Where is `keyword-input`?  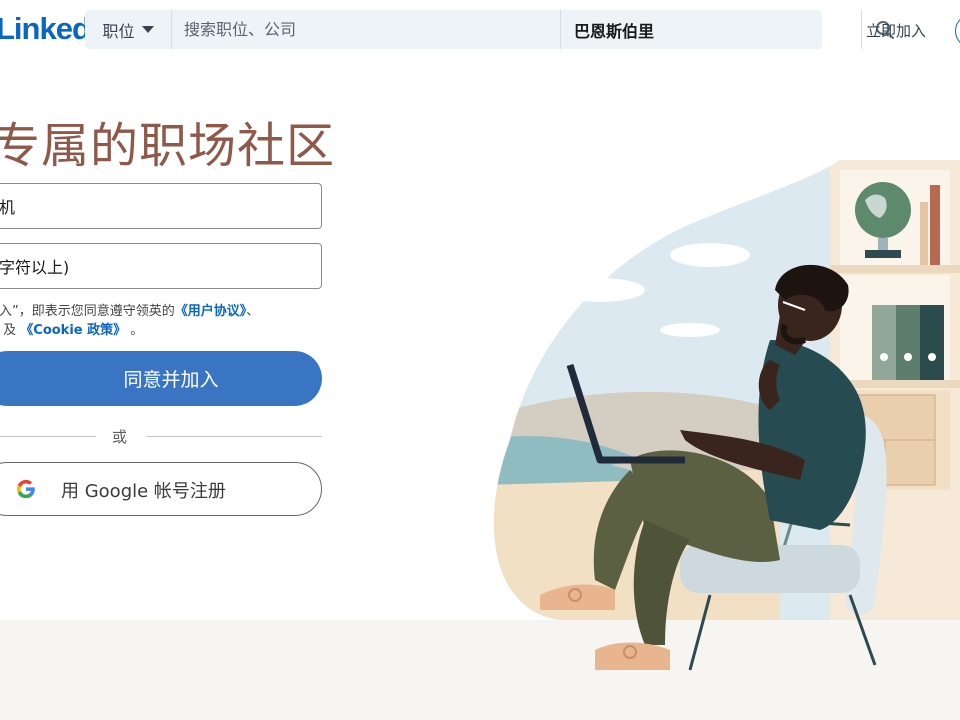
keyword-input is located at coordinates (371, 29).